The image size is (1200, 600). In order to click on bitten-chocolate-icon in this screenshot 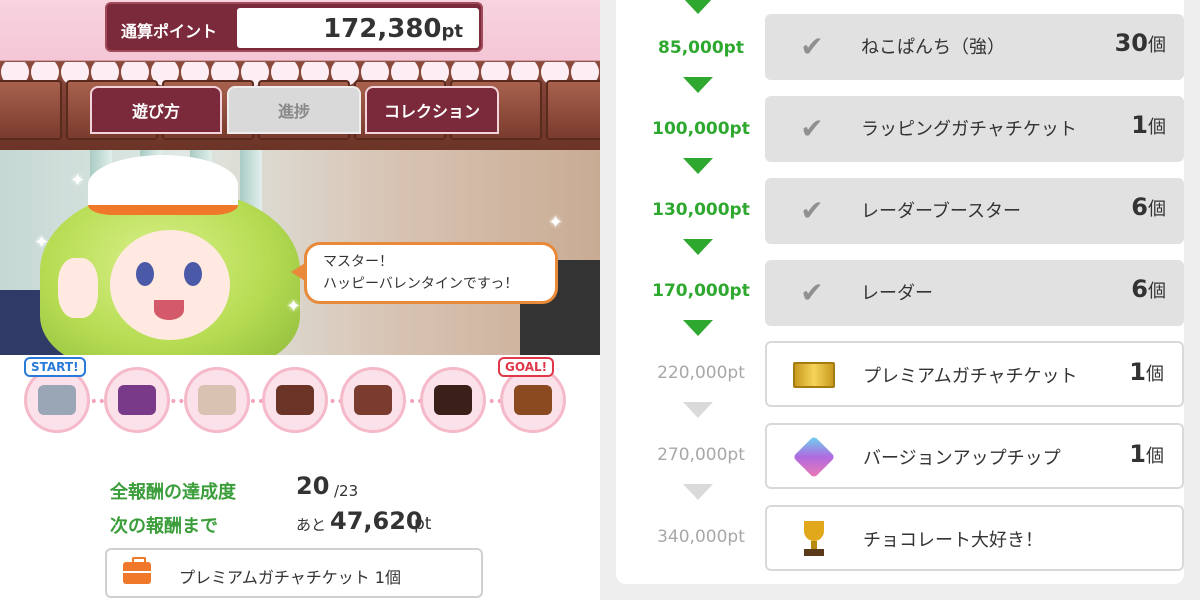, I will do `click(373, 400)`.